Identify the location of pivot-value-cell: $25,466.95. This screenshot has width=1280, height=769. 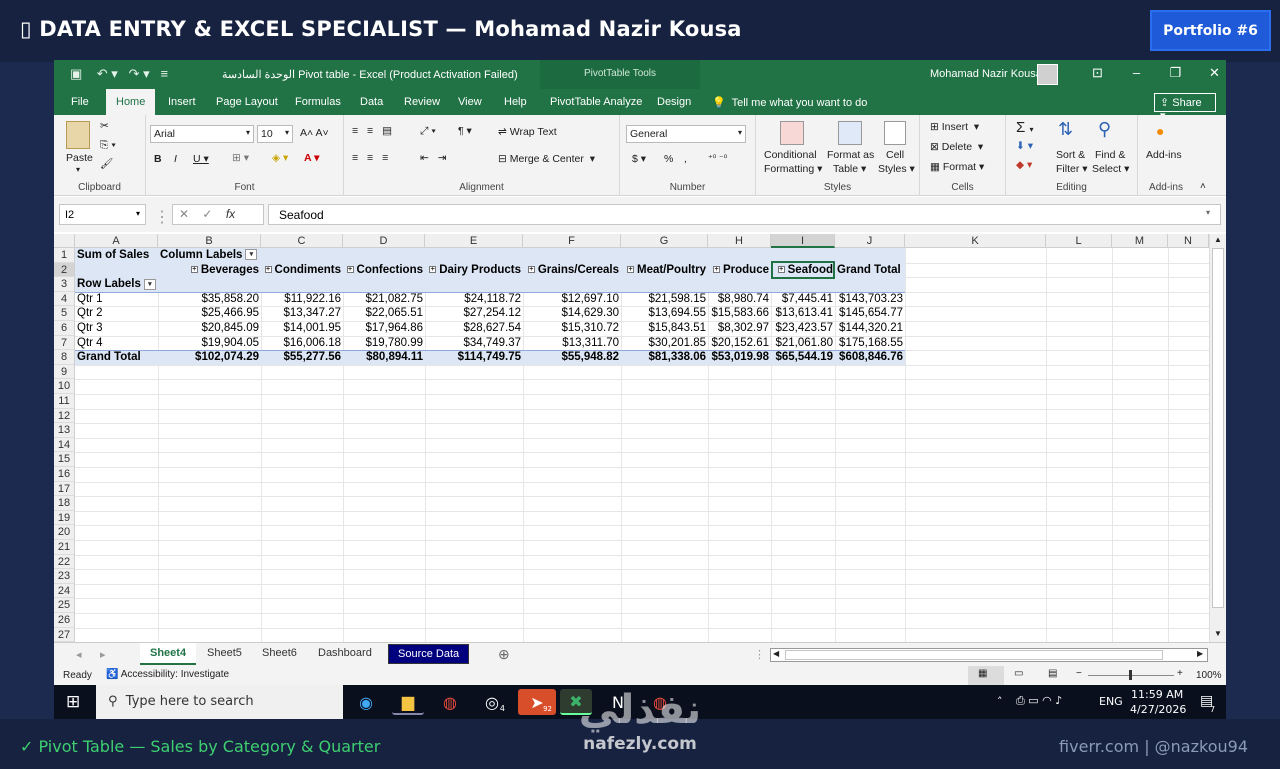
(209, 313).